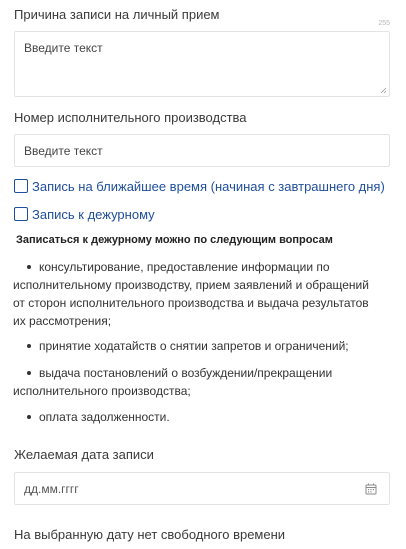 The width and height of the screenshot is (406, 549). I want to click on reason-label: Причина записи на личный прием, so click(117, 14).